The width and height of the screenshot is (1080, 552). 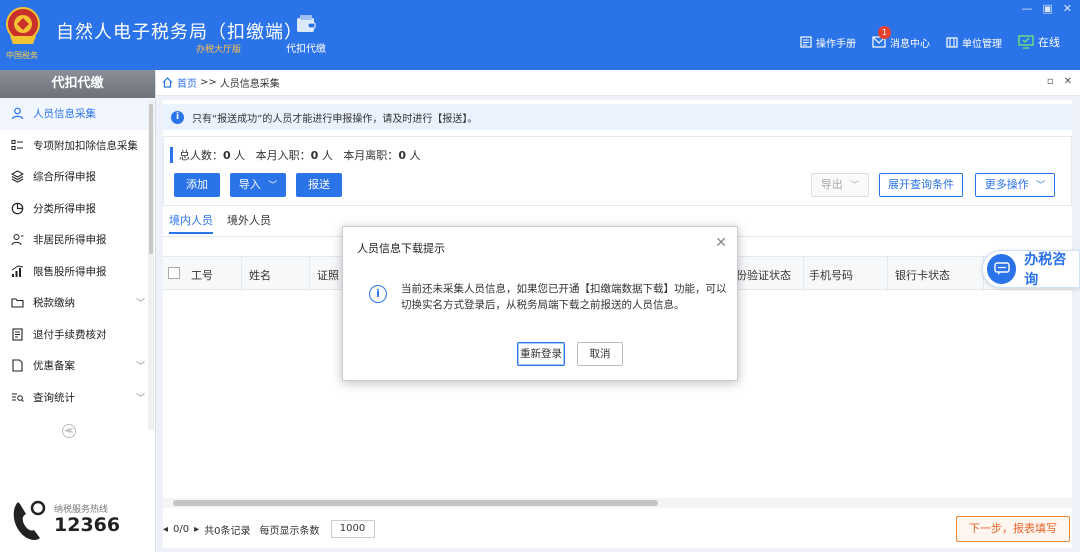 What do you see at coordinates (17, 334) in the screenshot?
I see `receipt-icon` at bounding box center [17, 334].